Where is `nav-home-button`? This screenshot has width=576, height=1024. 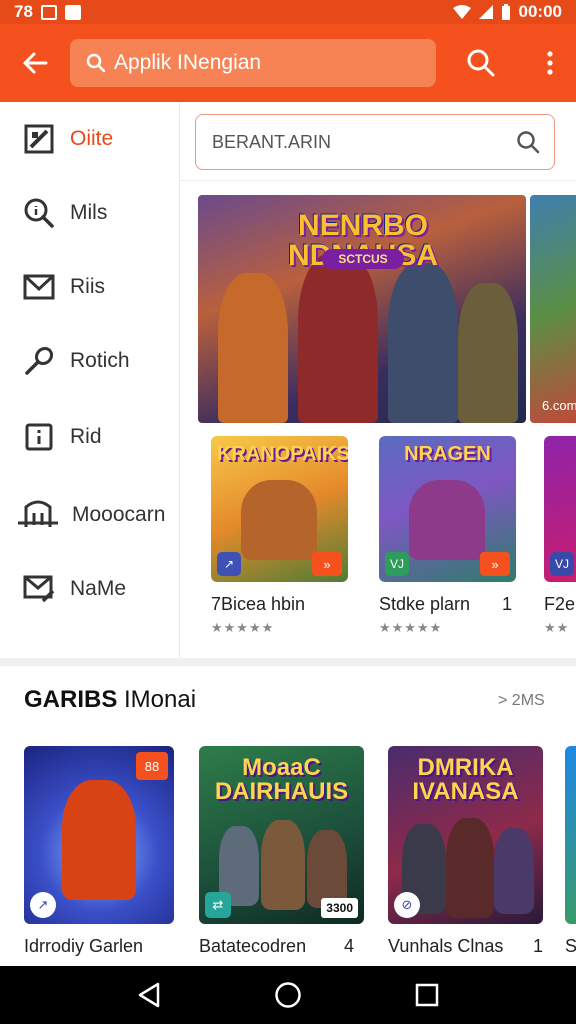
nav-home-button is located at coordinates (288, 995).